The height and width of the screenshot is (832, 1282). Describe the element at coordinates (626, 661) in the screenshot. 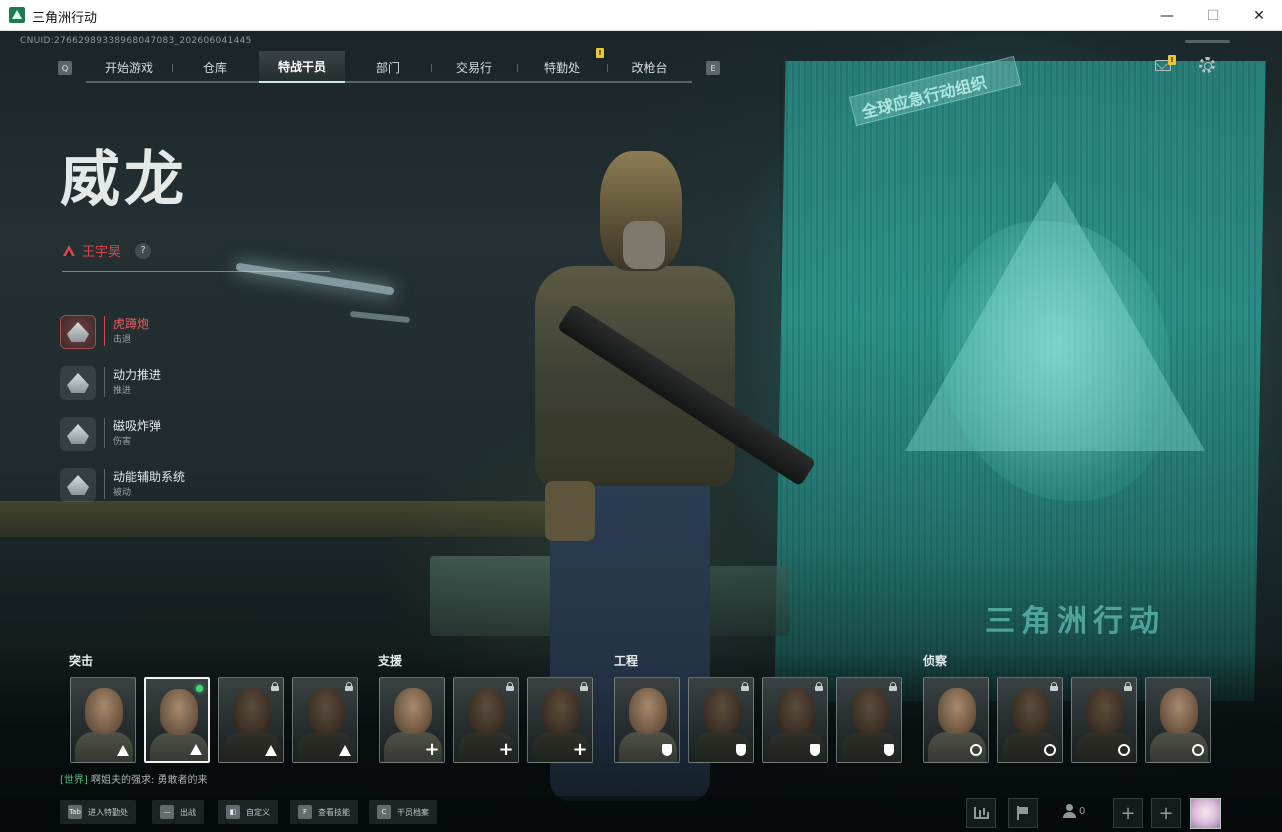

I see `roster-group-engineer: 工程` at that location.